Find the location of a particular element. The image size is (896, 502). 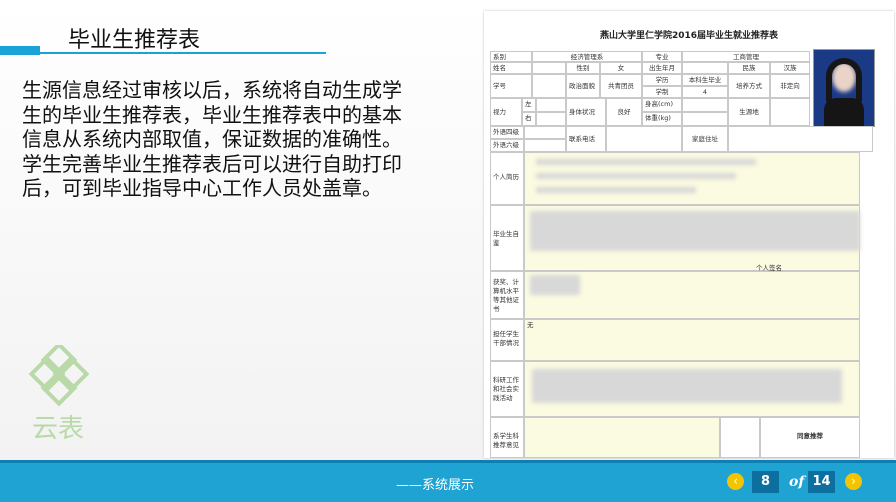

footer-label: ——系统展示 is located at coordinates (435, 485).